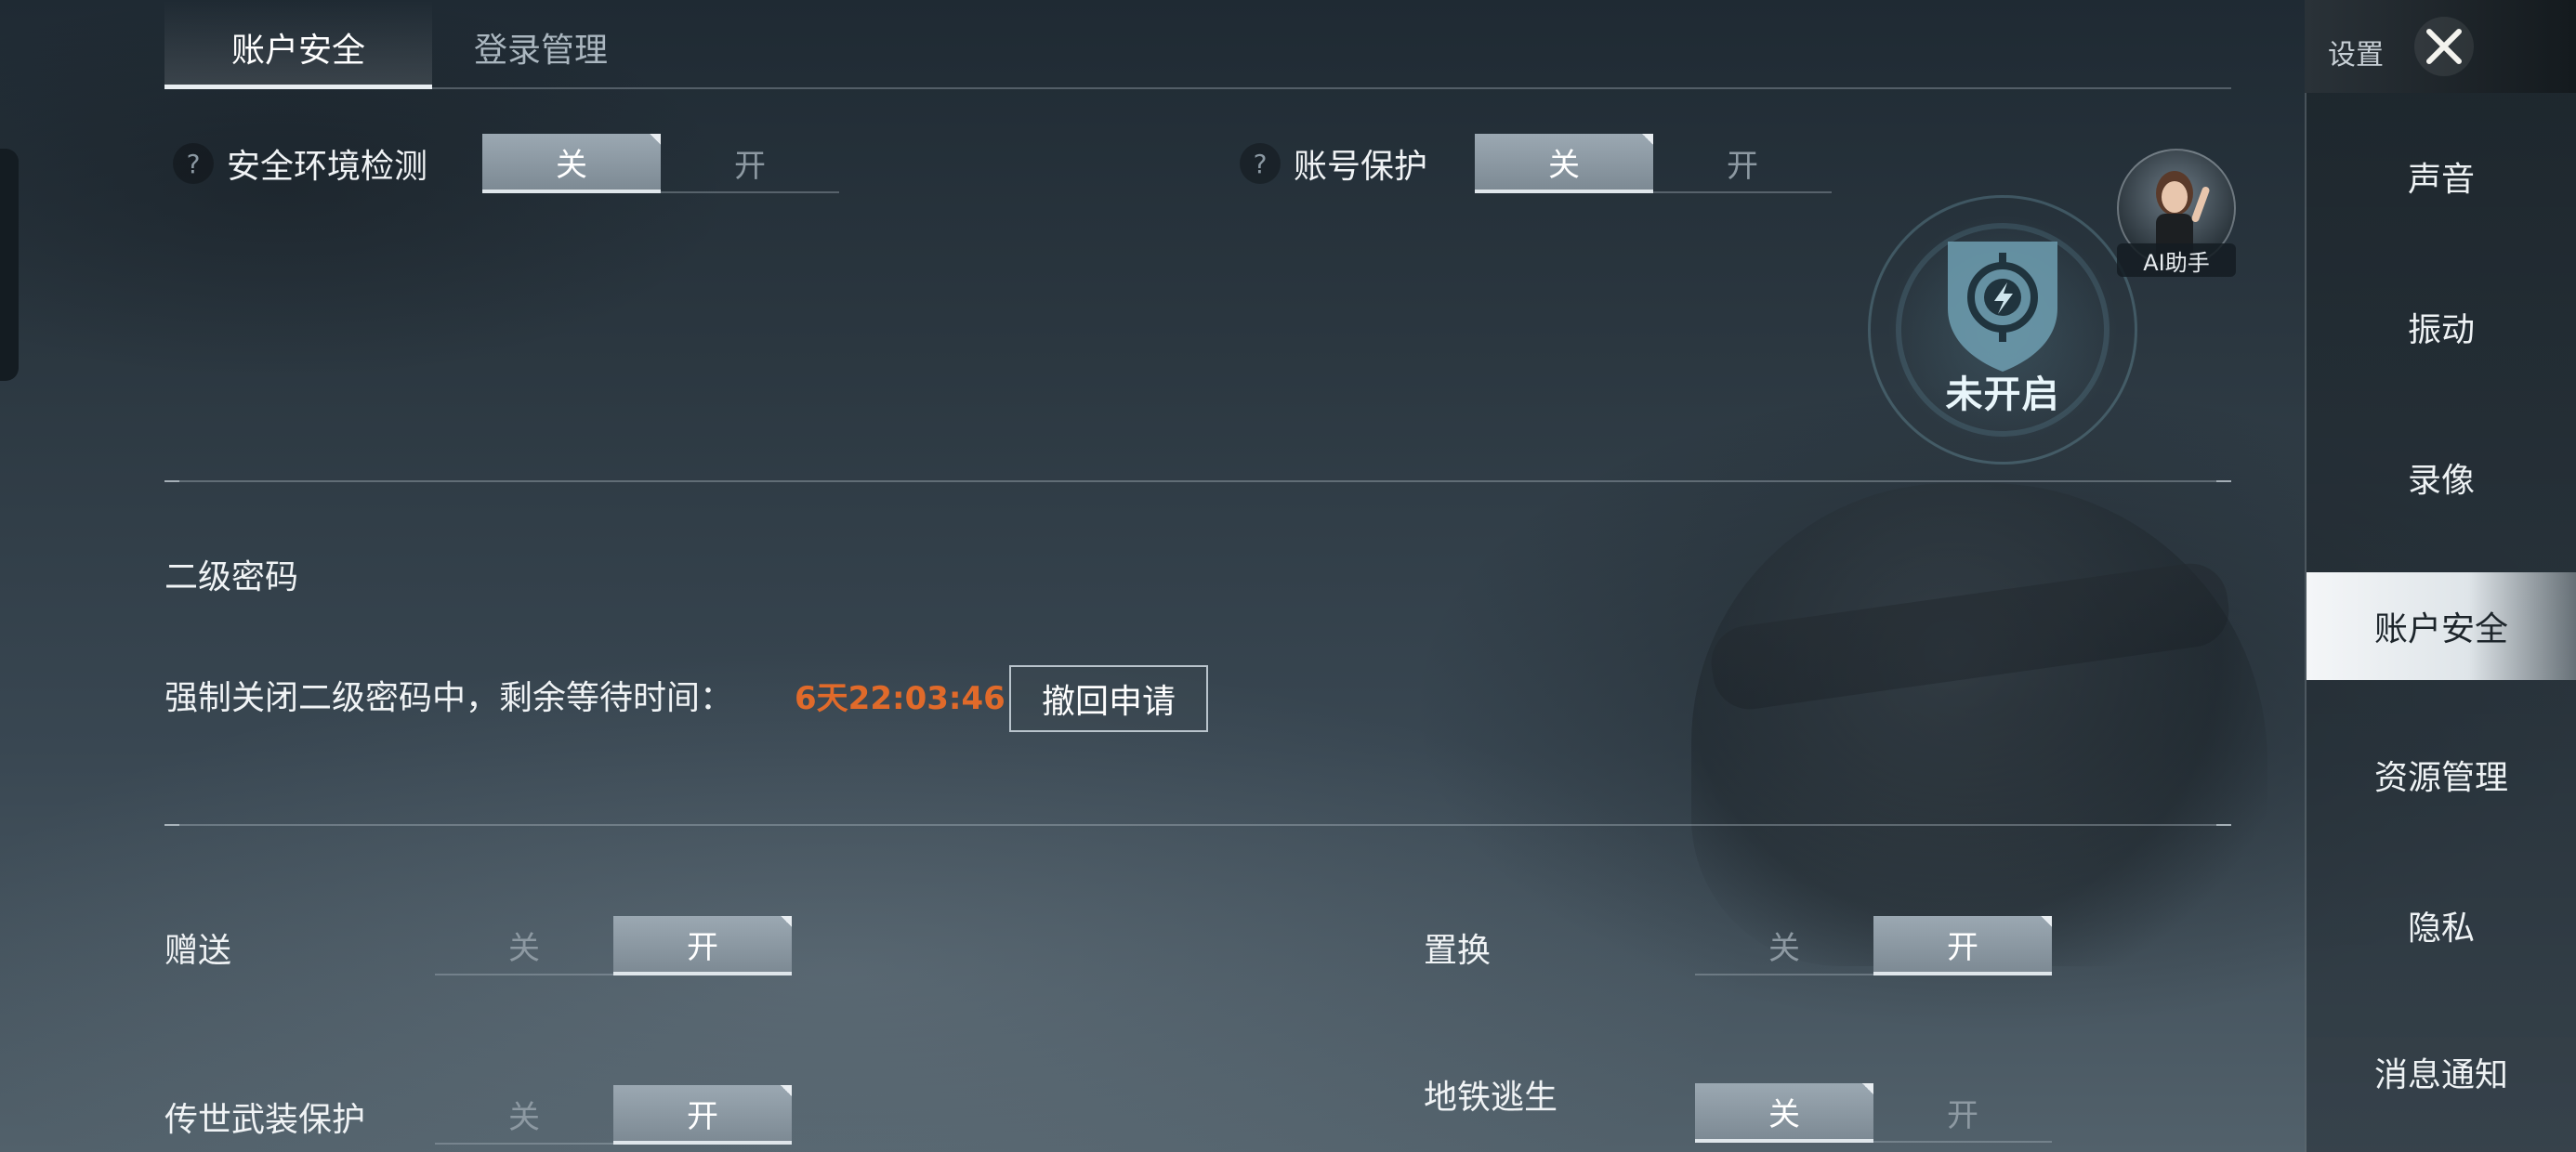 This screenshot has height=1152, width=2576. I want to click on revoke-request-button: 撤回申请, so click(1108, 698).